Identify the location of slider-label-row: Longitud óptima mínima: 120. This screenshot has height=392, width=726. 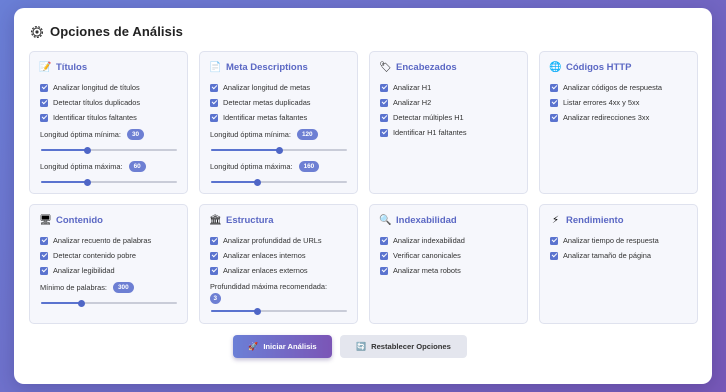
(264, 134).